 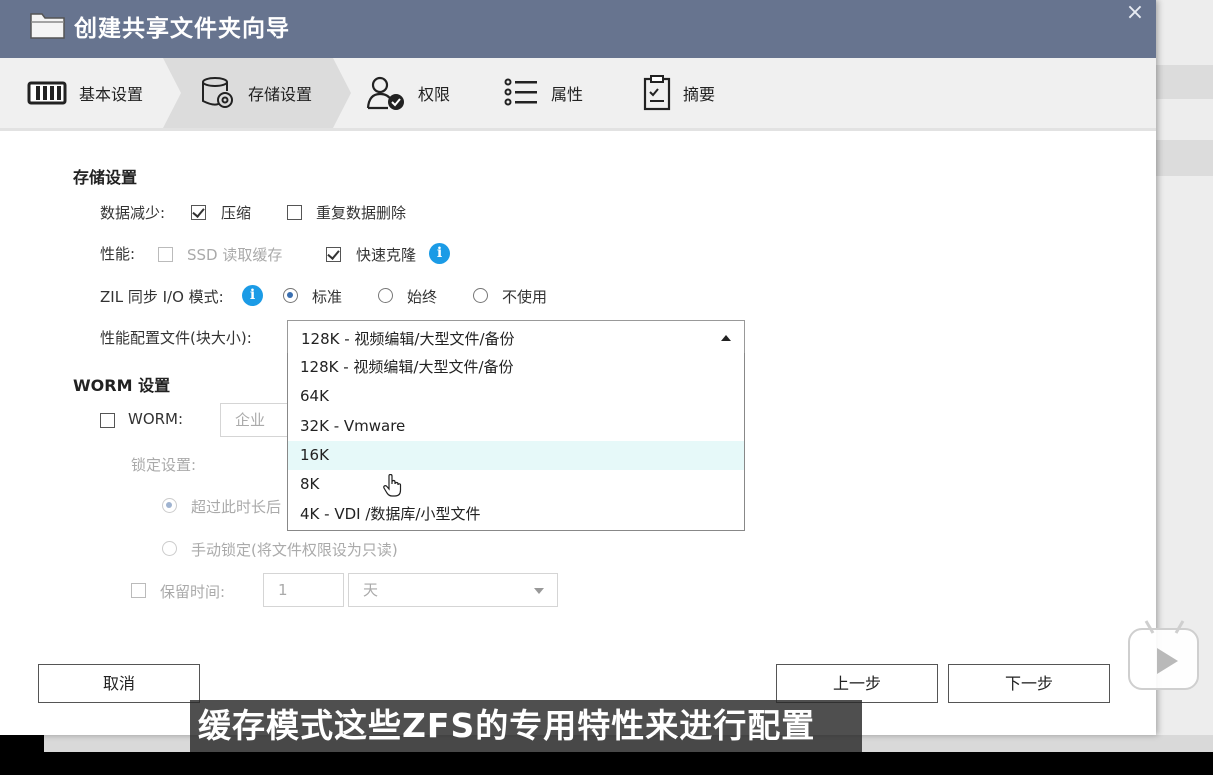 What do you see at coordinates (169, 505) in the screenshot?
I see `lock-after-duration-radio` at bounding box center [169, 505].